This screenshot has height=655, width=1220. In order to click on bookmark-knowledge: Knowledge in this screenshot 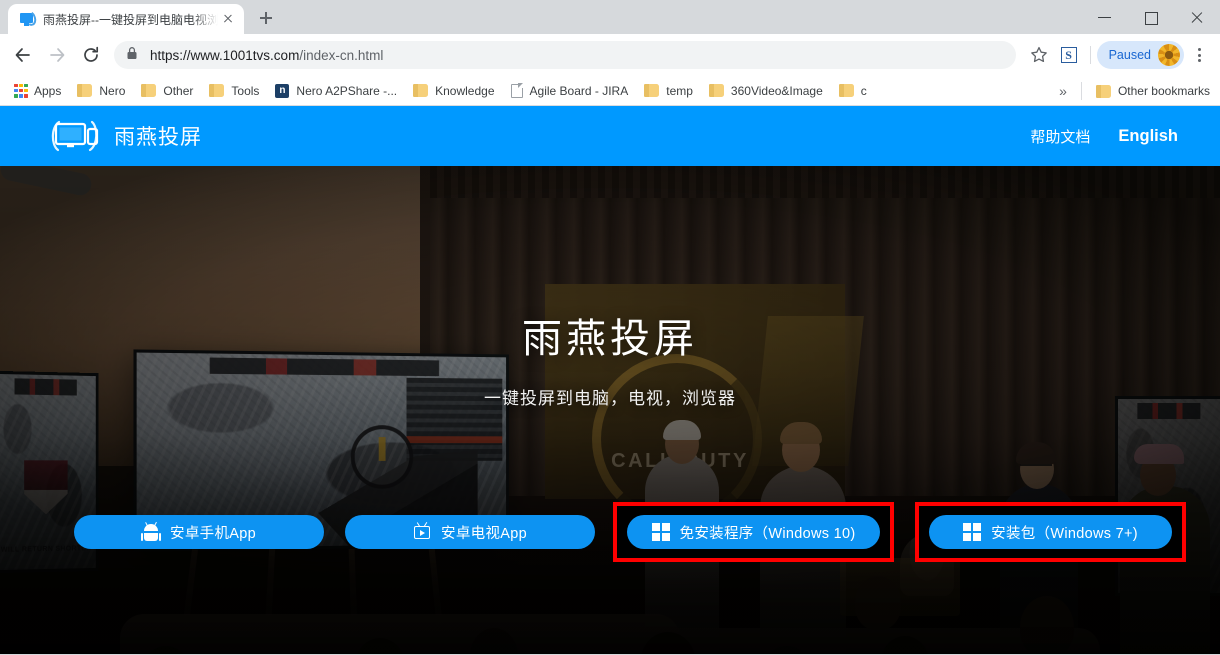, I will do `click(453, 91)`.